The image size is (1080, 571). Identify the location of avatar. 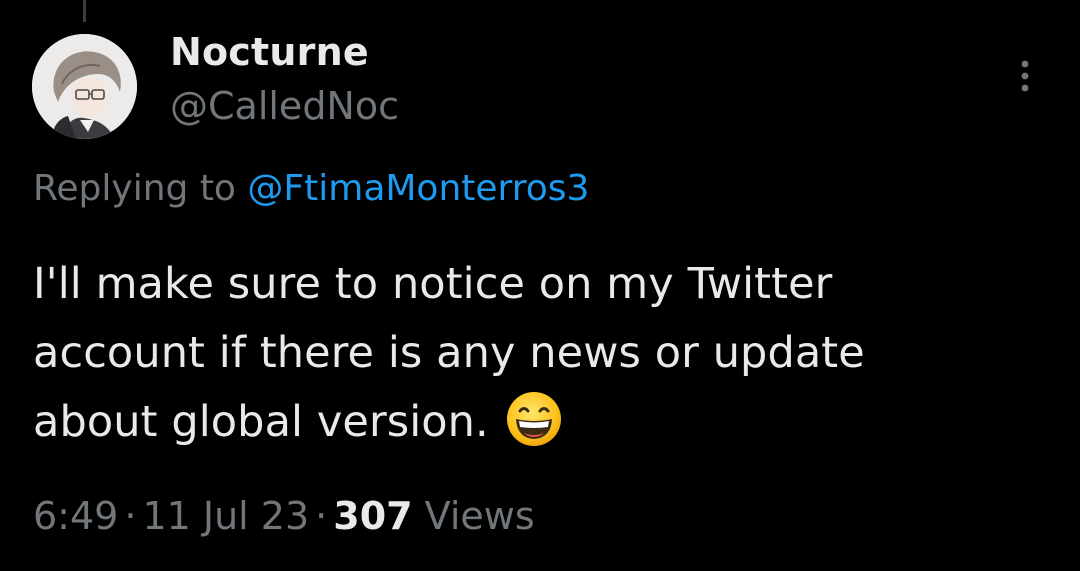
(84, 86).